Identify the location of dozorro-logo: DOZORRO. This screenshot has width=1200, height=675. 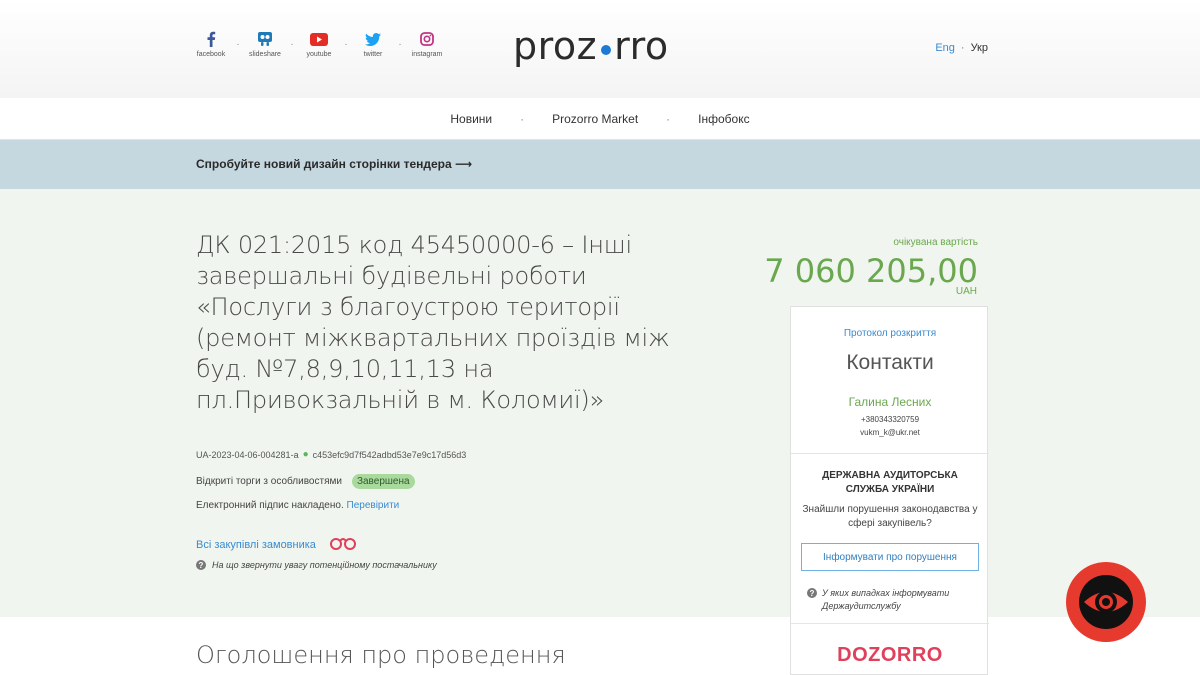
(890, 655).